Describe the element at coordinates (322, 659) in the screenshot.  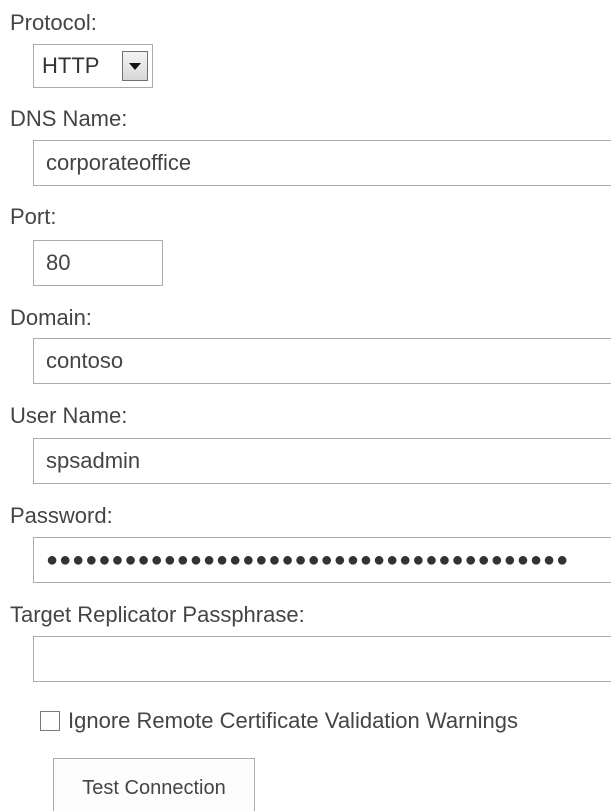
I see `passphrase-input` at that location.